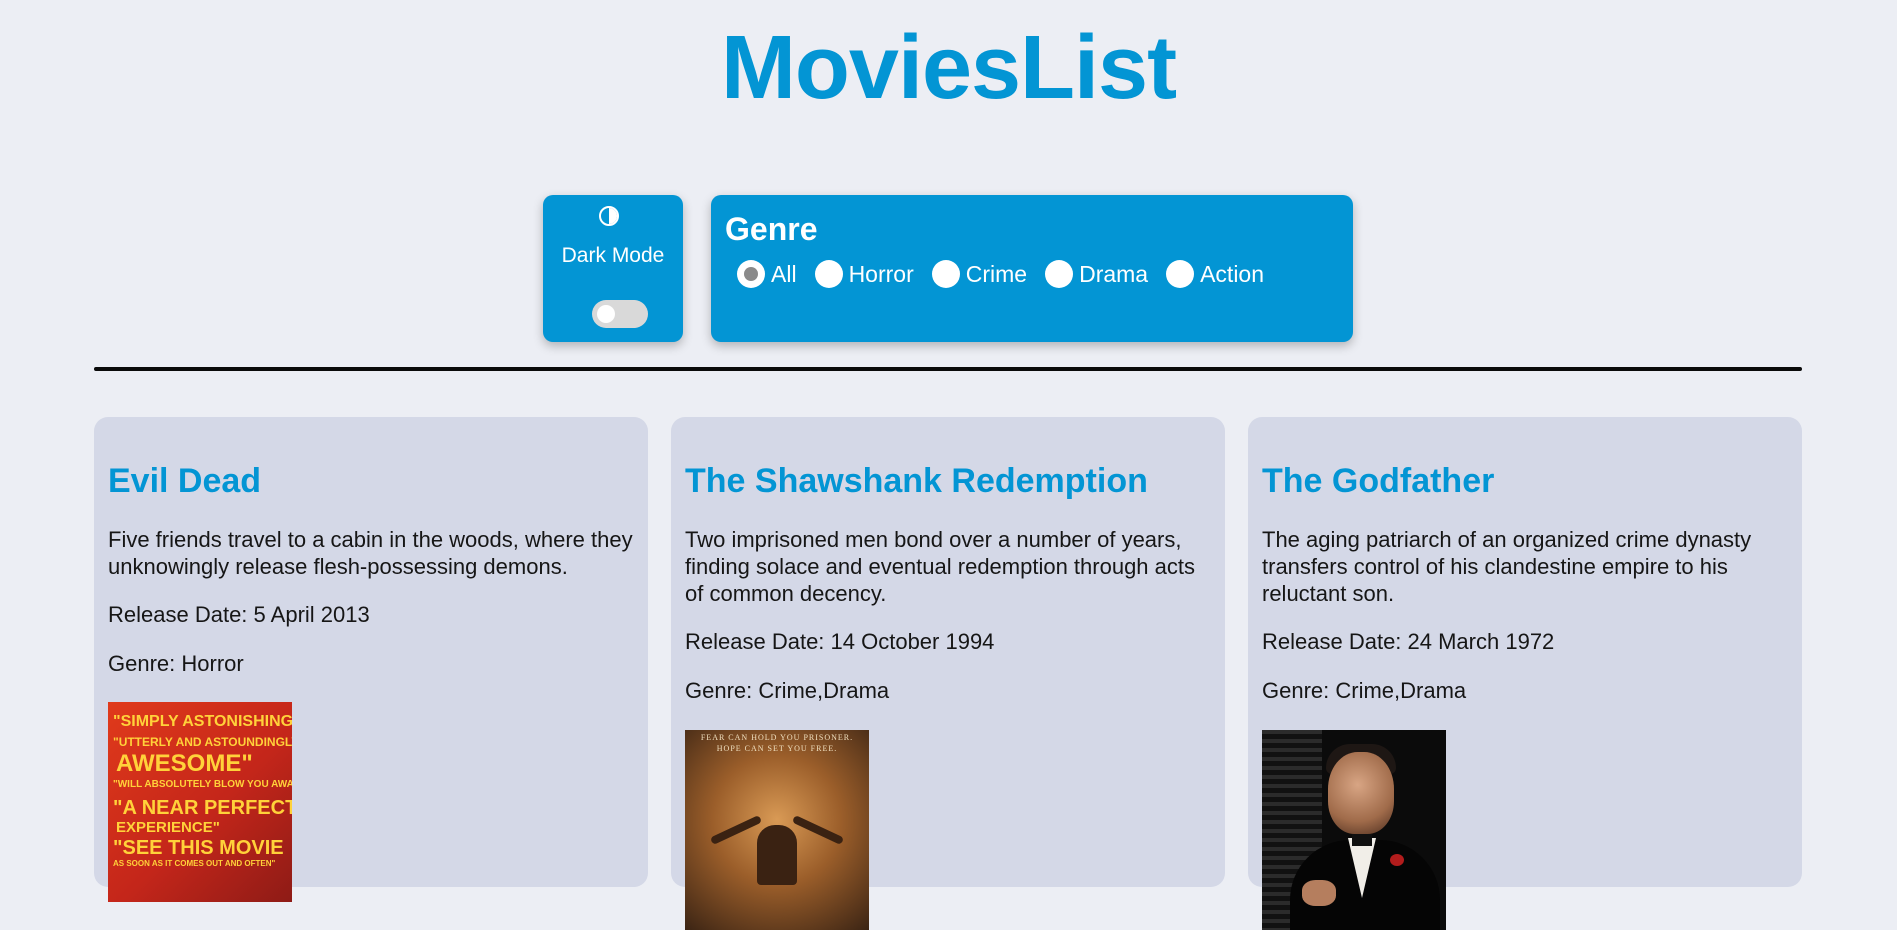 This screenshot has height=930, width=1897. I want to click on poster-quote: "A NEAR PERFECT, so click(202, 808).